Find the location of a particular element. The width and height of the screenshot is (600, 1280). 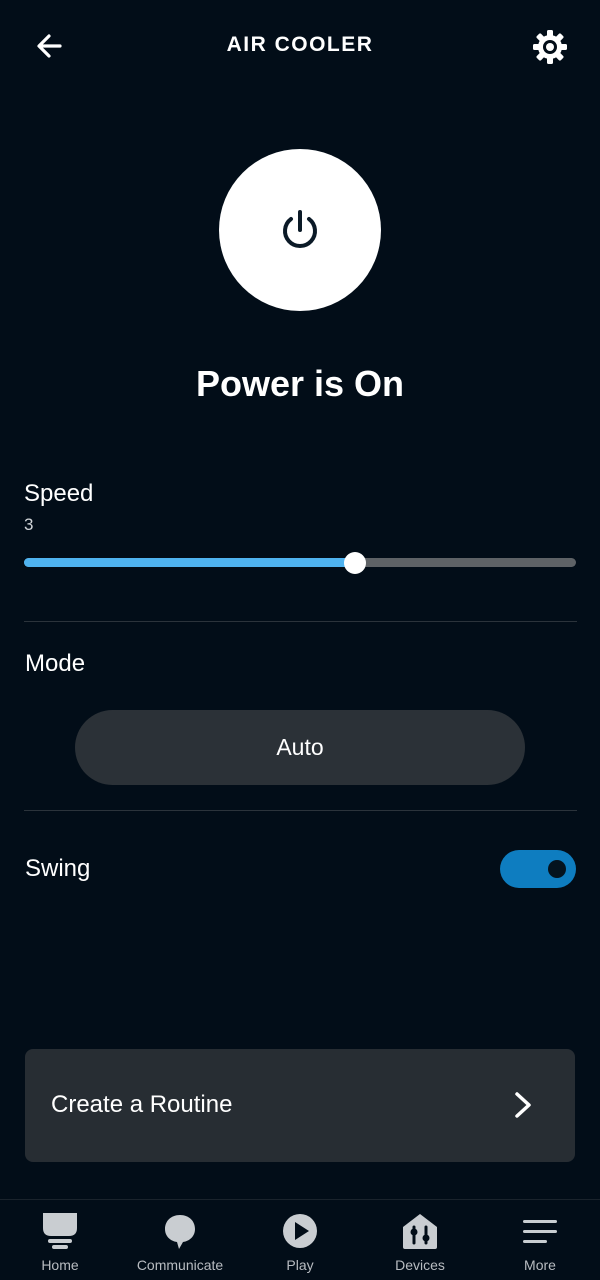

nav-play: Play is located at coordinates (300, 1240).